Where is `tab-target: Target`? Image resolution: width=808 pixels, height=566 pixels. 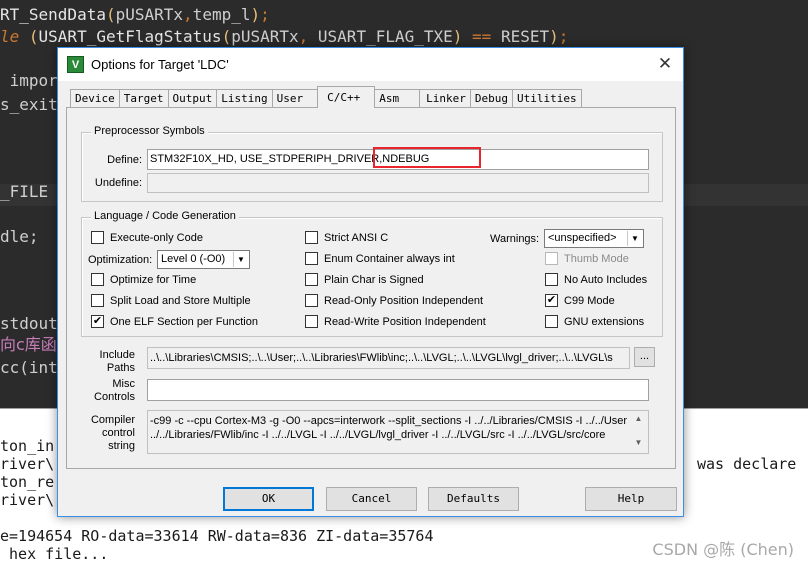 tab-target: Target is located at coordinates (143, 98).